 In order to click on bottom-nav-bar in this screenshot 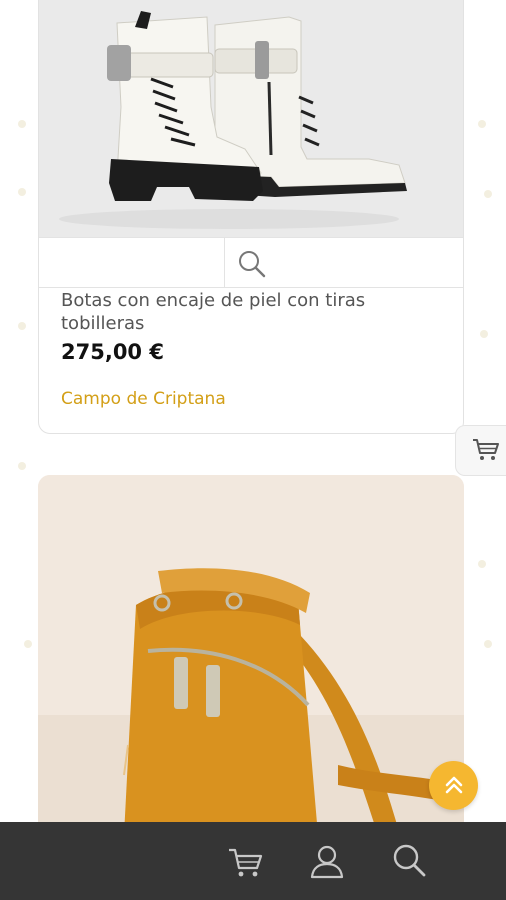, I will do `click(253, 861)`.